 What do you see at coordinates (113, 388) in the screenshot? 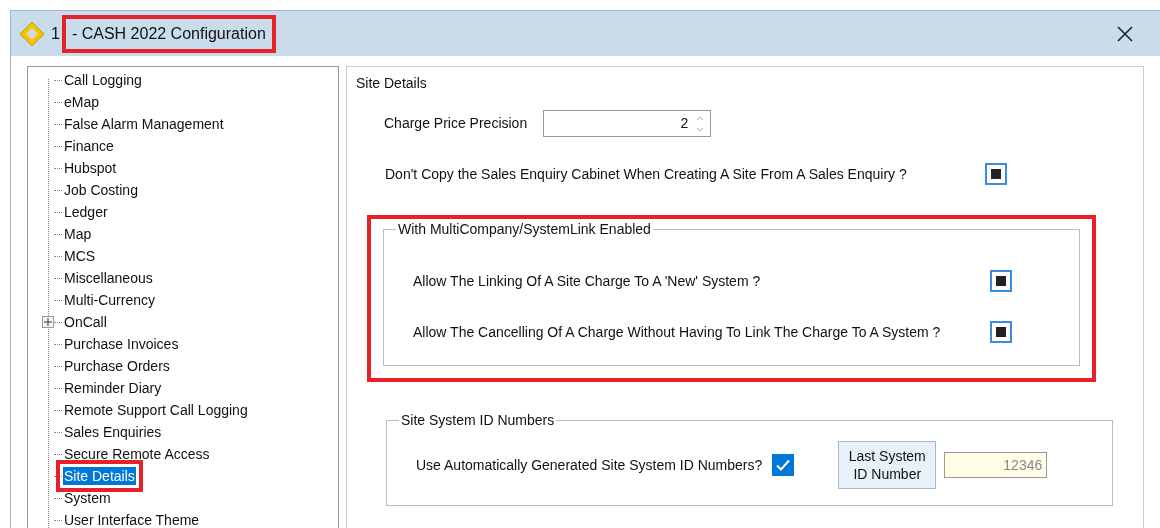
I see `tree-item: Reminder Diary` at bounding box center [113, 388].